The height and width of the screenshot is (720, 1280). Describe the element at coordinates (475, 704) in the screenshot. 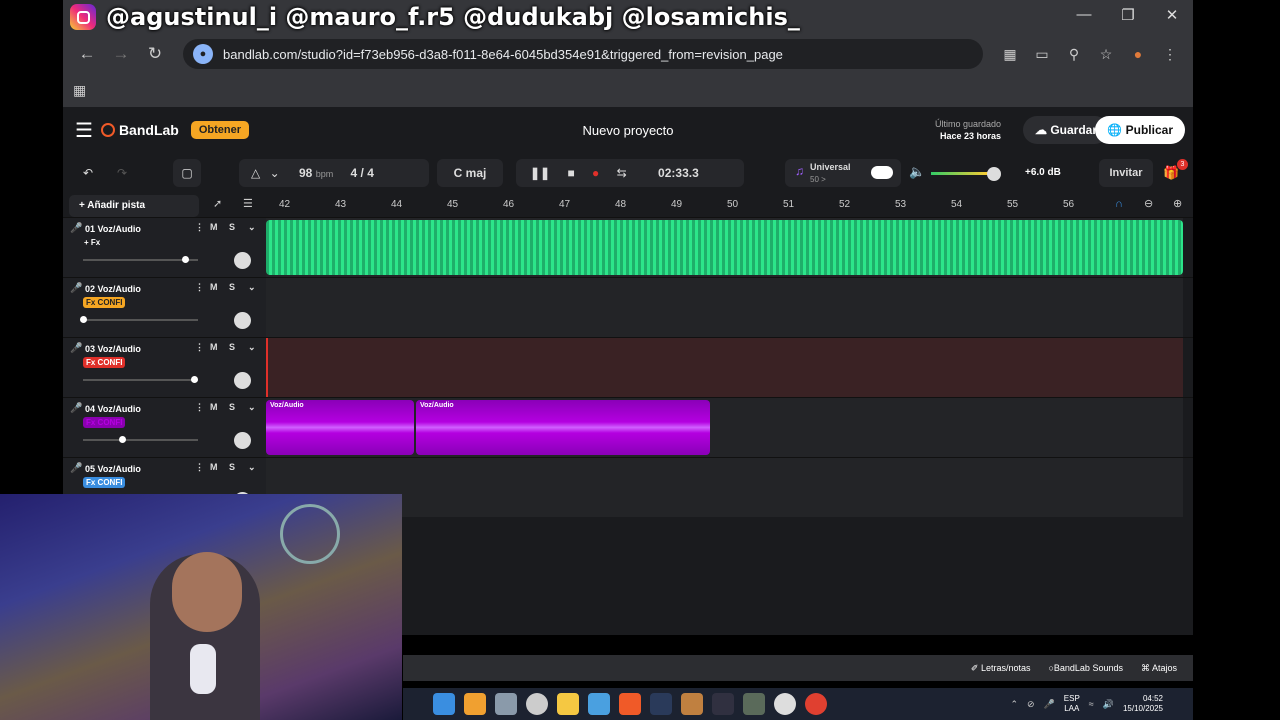

I see `store-icon` at that location.